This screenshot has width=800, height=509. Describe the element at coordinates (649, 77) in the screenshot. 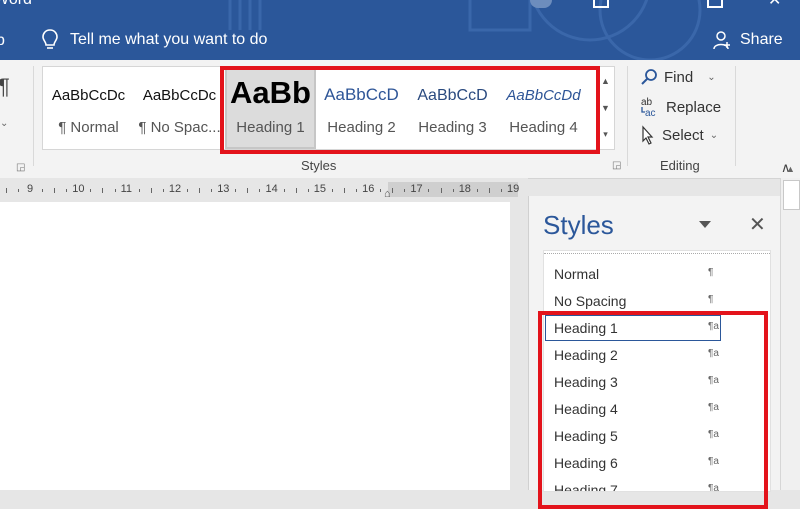

I see `search-icon` at that location.